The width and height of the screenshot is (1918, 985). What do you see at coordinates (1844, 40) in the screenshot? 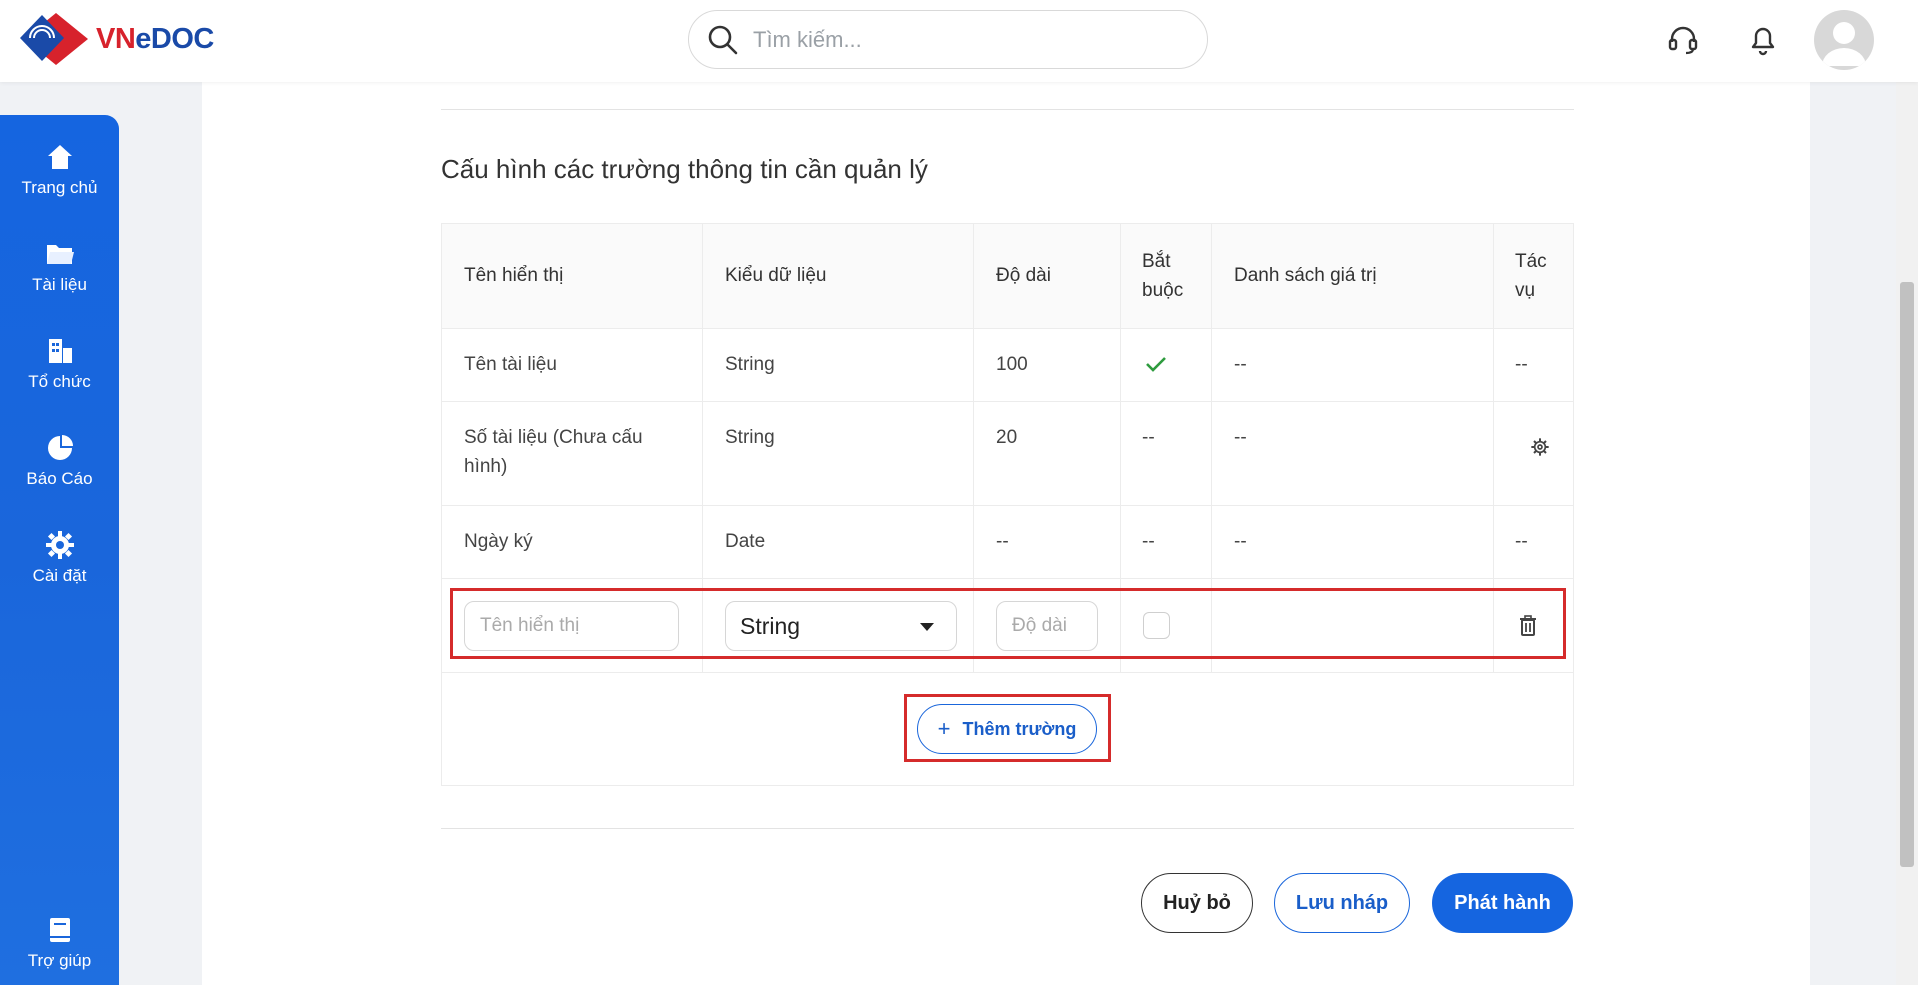
I see `avatar` at bounding box center [1844, 40].